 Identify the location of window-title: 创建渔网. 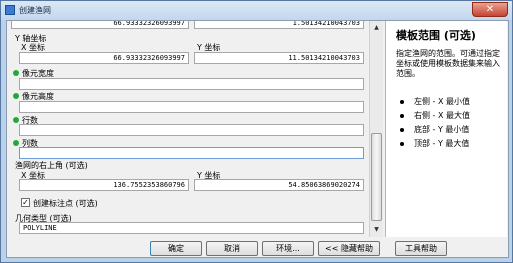
(35, 10).